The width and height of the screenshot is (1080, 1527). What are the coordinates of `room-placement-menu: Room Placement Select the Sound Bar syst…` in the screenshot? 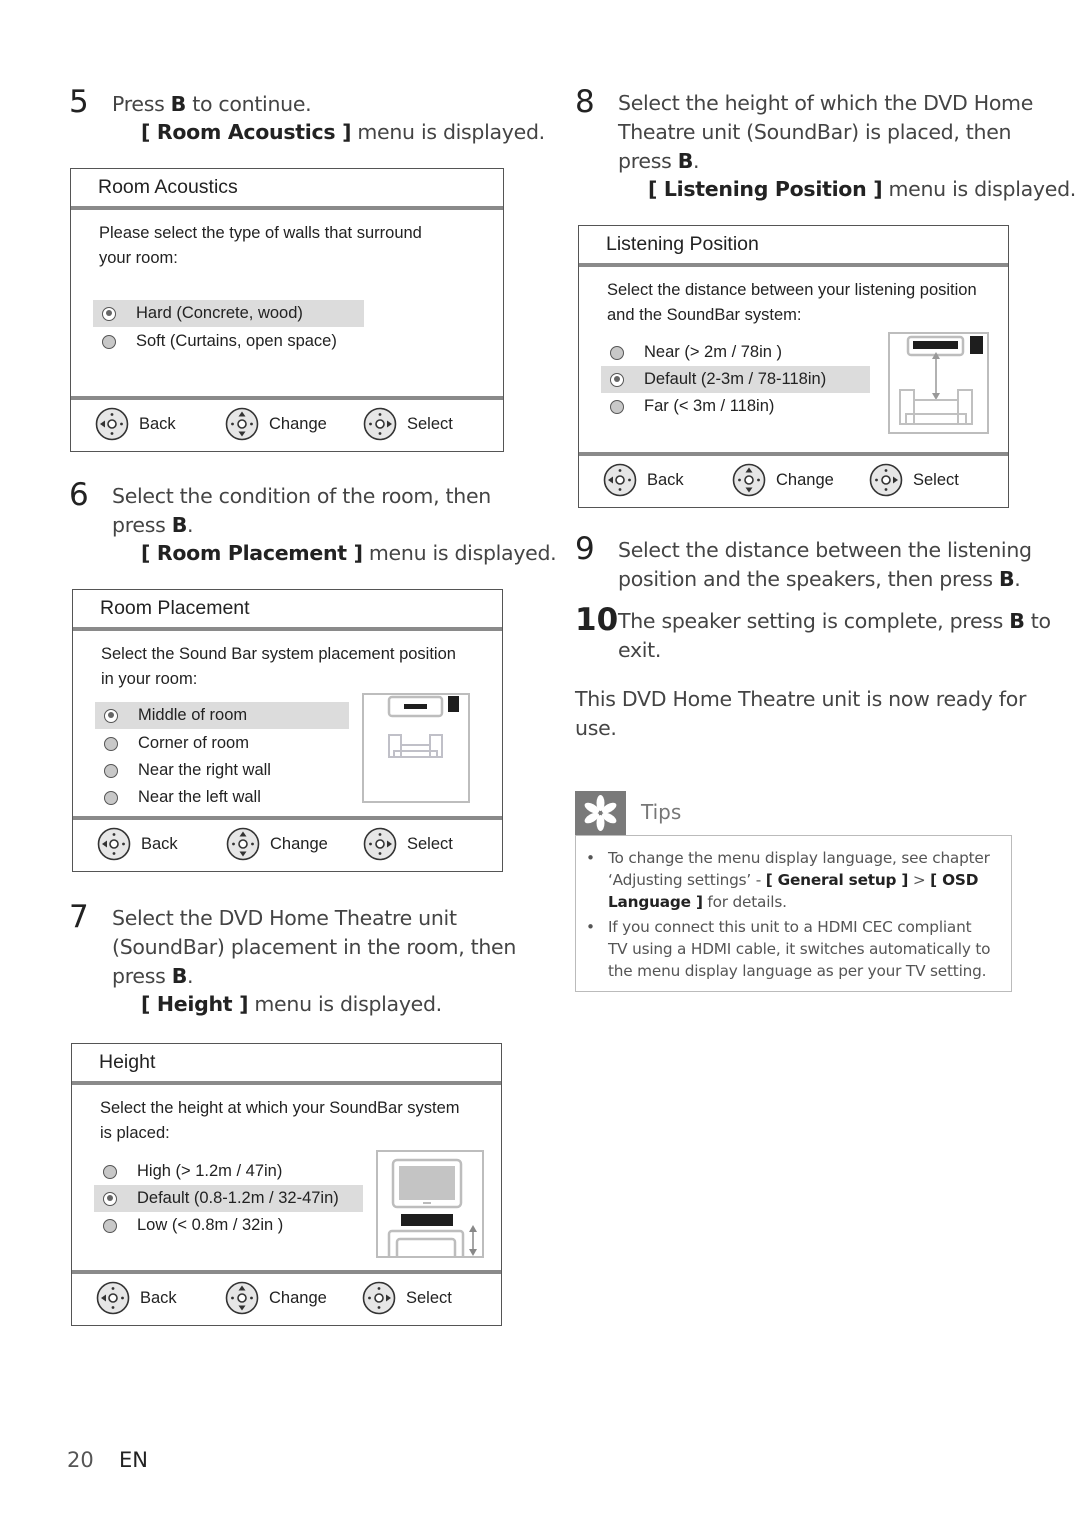 It's located at (287, 730).